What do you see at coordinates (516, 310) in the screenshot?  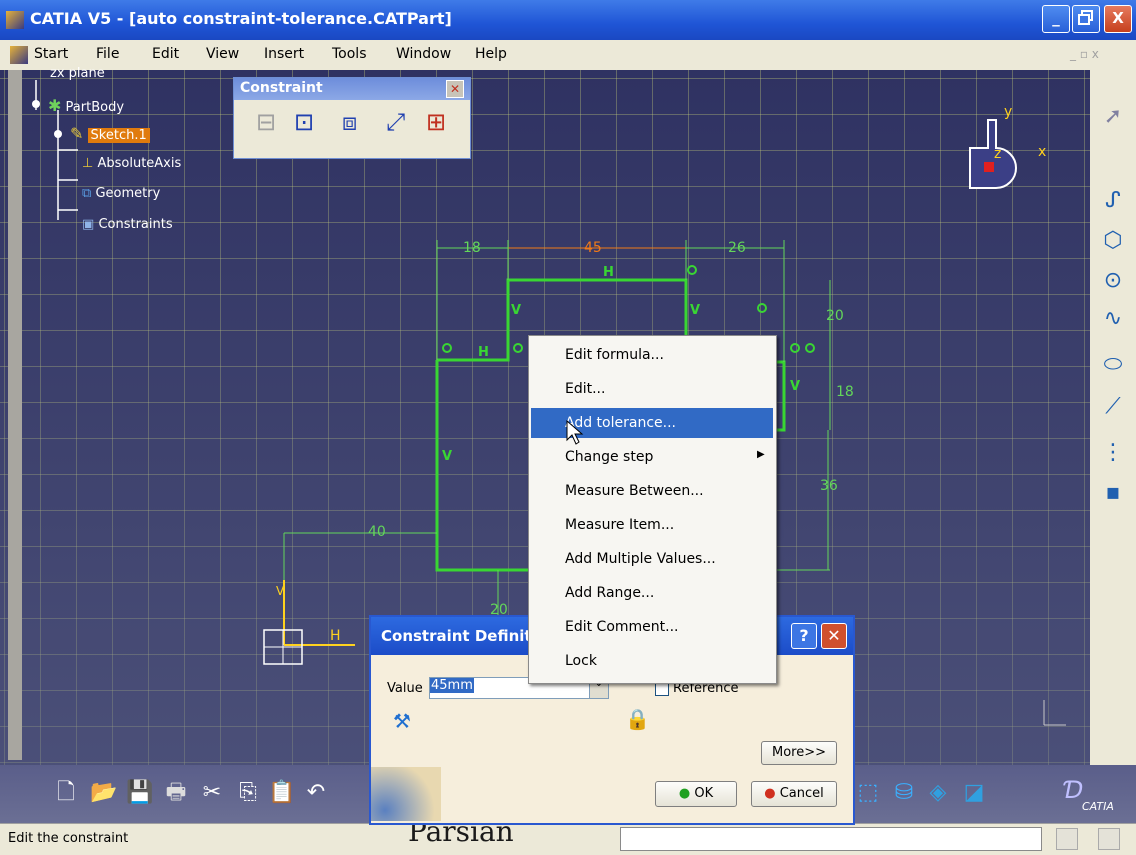 I see `vertical-symbol-1: V` at bounding box center [516, 310].